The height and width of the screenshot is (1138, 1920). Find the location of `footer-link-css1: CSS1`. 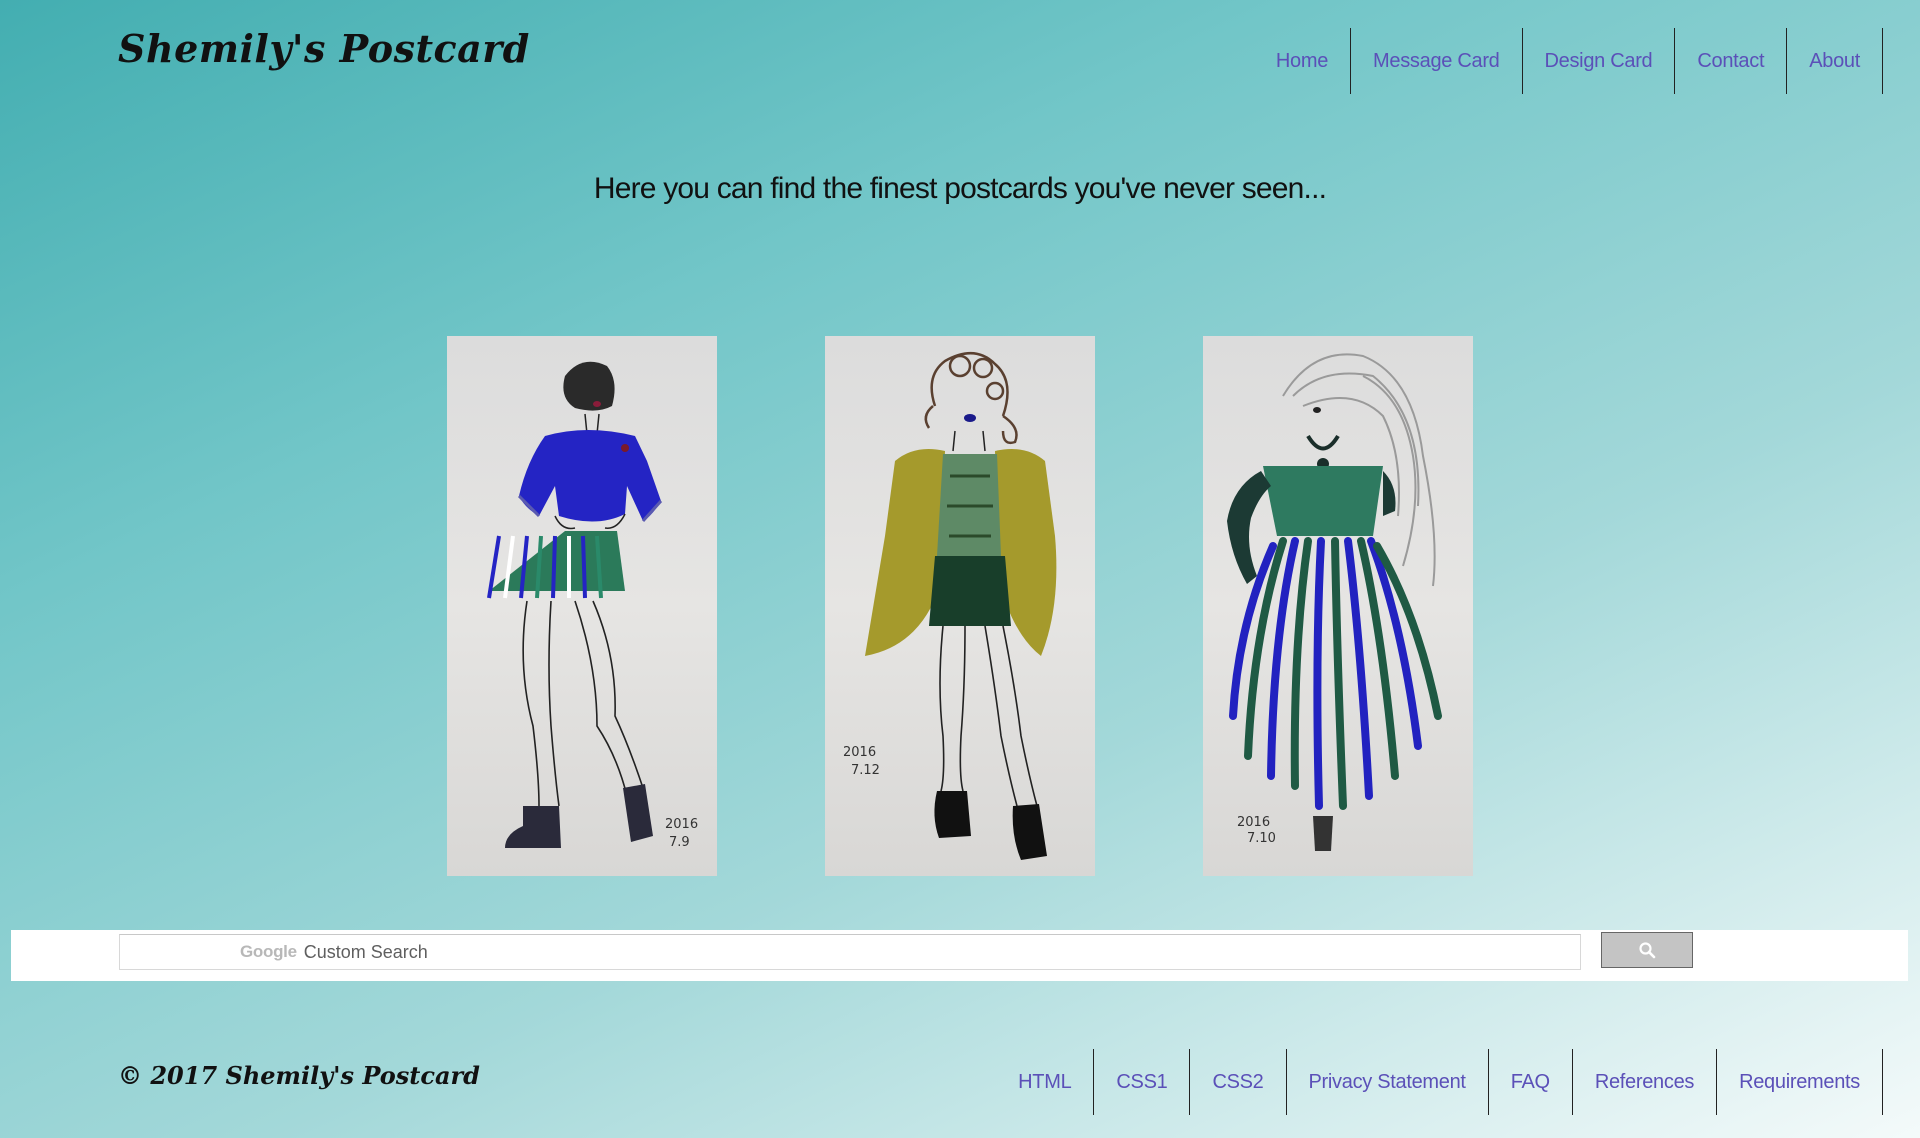

footer-link-css1: CSS1 is located at coordinates (1142, 1082).